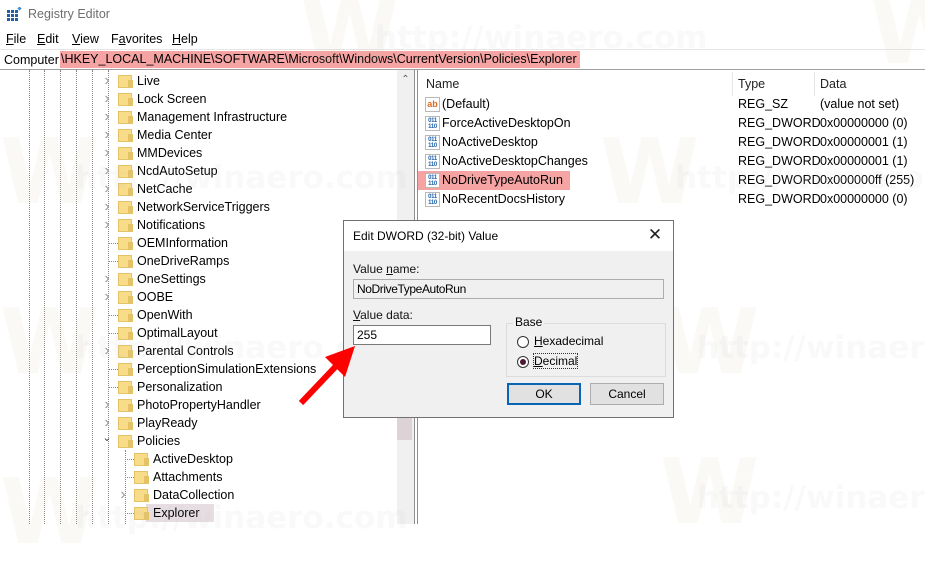 The height and width of the screenshot is (565, 925). What do you see at coordinates (404, 428) in the screenshot?
I see `scroll-thumb` at bounding box center [404, 428].